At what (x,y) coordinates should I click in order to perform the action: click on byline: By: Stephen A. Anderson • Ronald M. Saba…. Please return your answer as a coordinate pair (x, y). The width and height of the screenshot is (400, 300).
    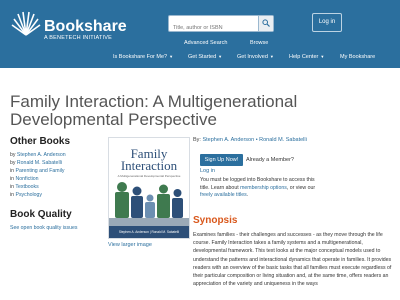
    Looking at the image, I should click on (250, 140).